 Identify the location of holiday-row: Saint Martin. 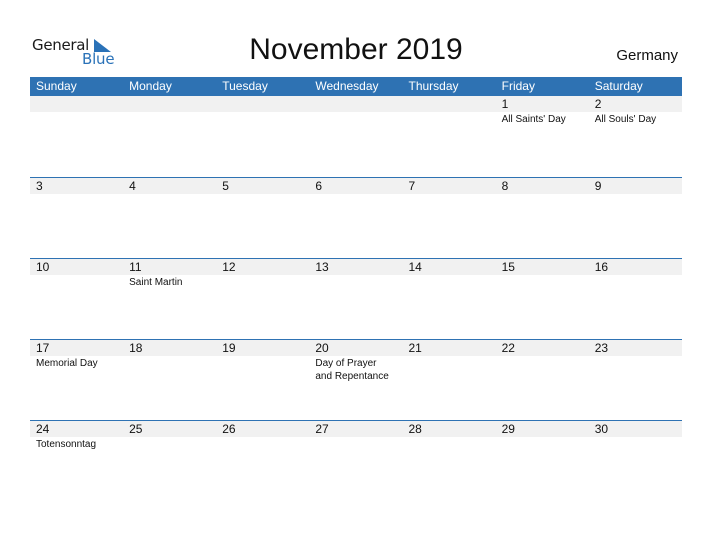
(356, 282).